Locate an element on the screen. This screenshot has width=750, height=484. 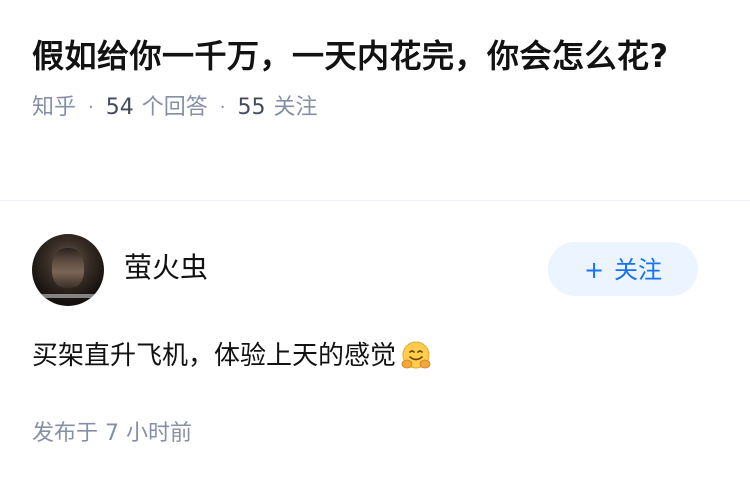
publish-info: 发布于 7 小时前 is located at coordinates (112, 434).